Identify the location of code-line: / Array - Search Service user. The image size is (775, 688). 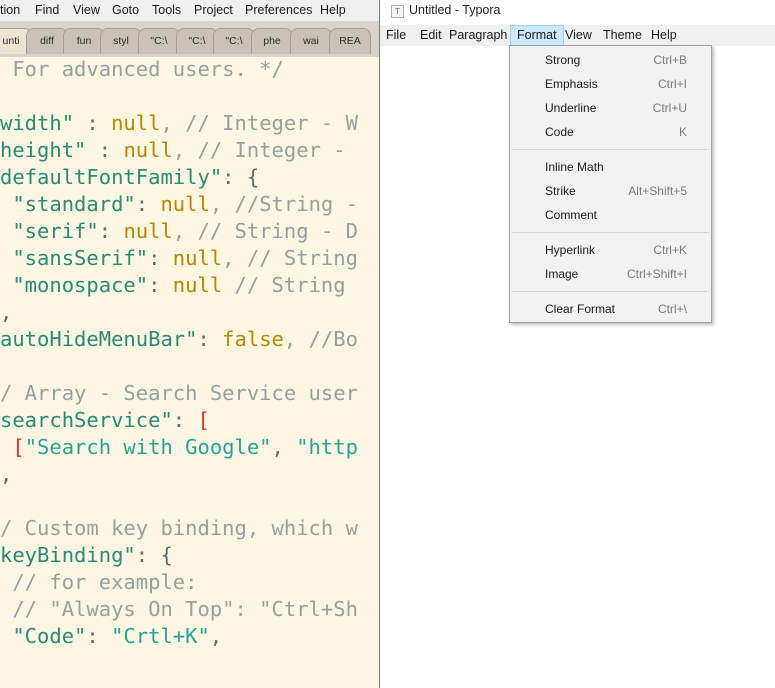
(179, 393).